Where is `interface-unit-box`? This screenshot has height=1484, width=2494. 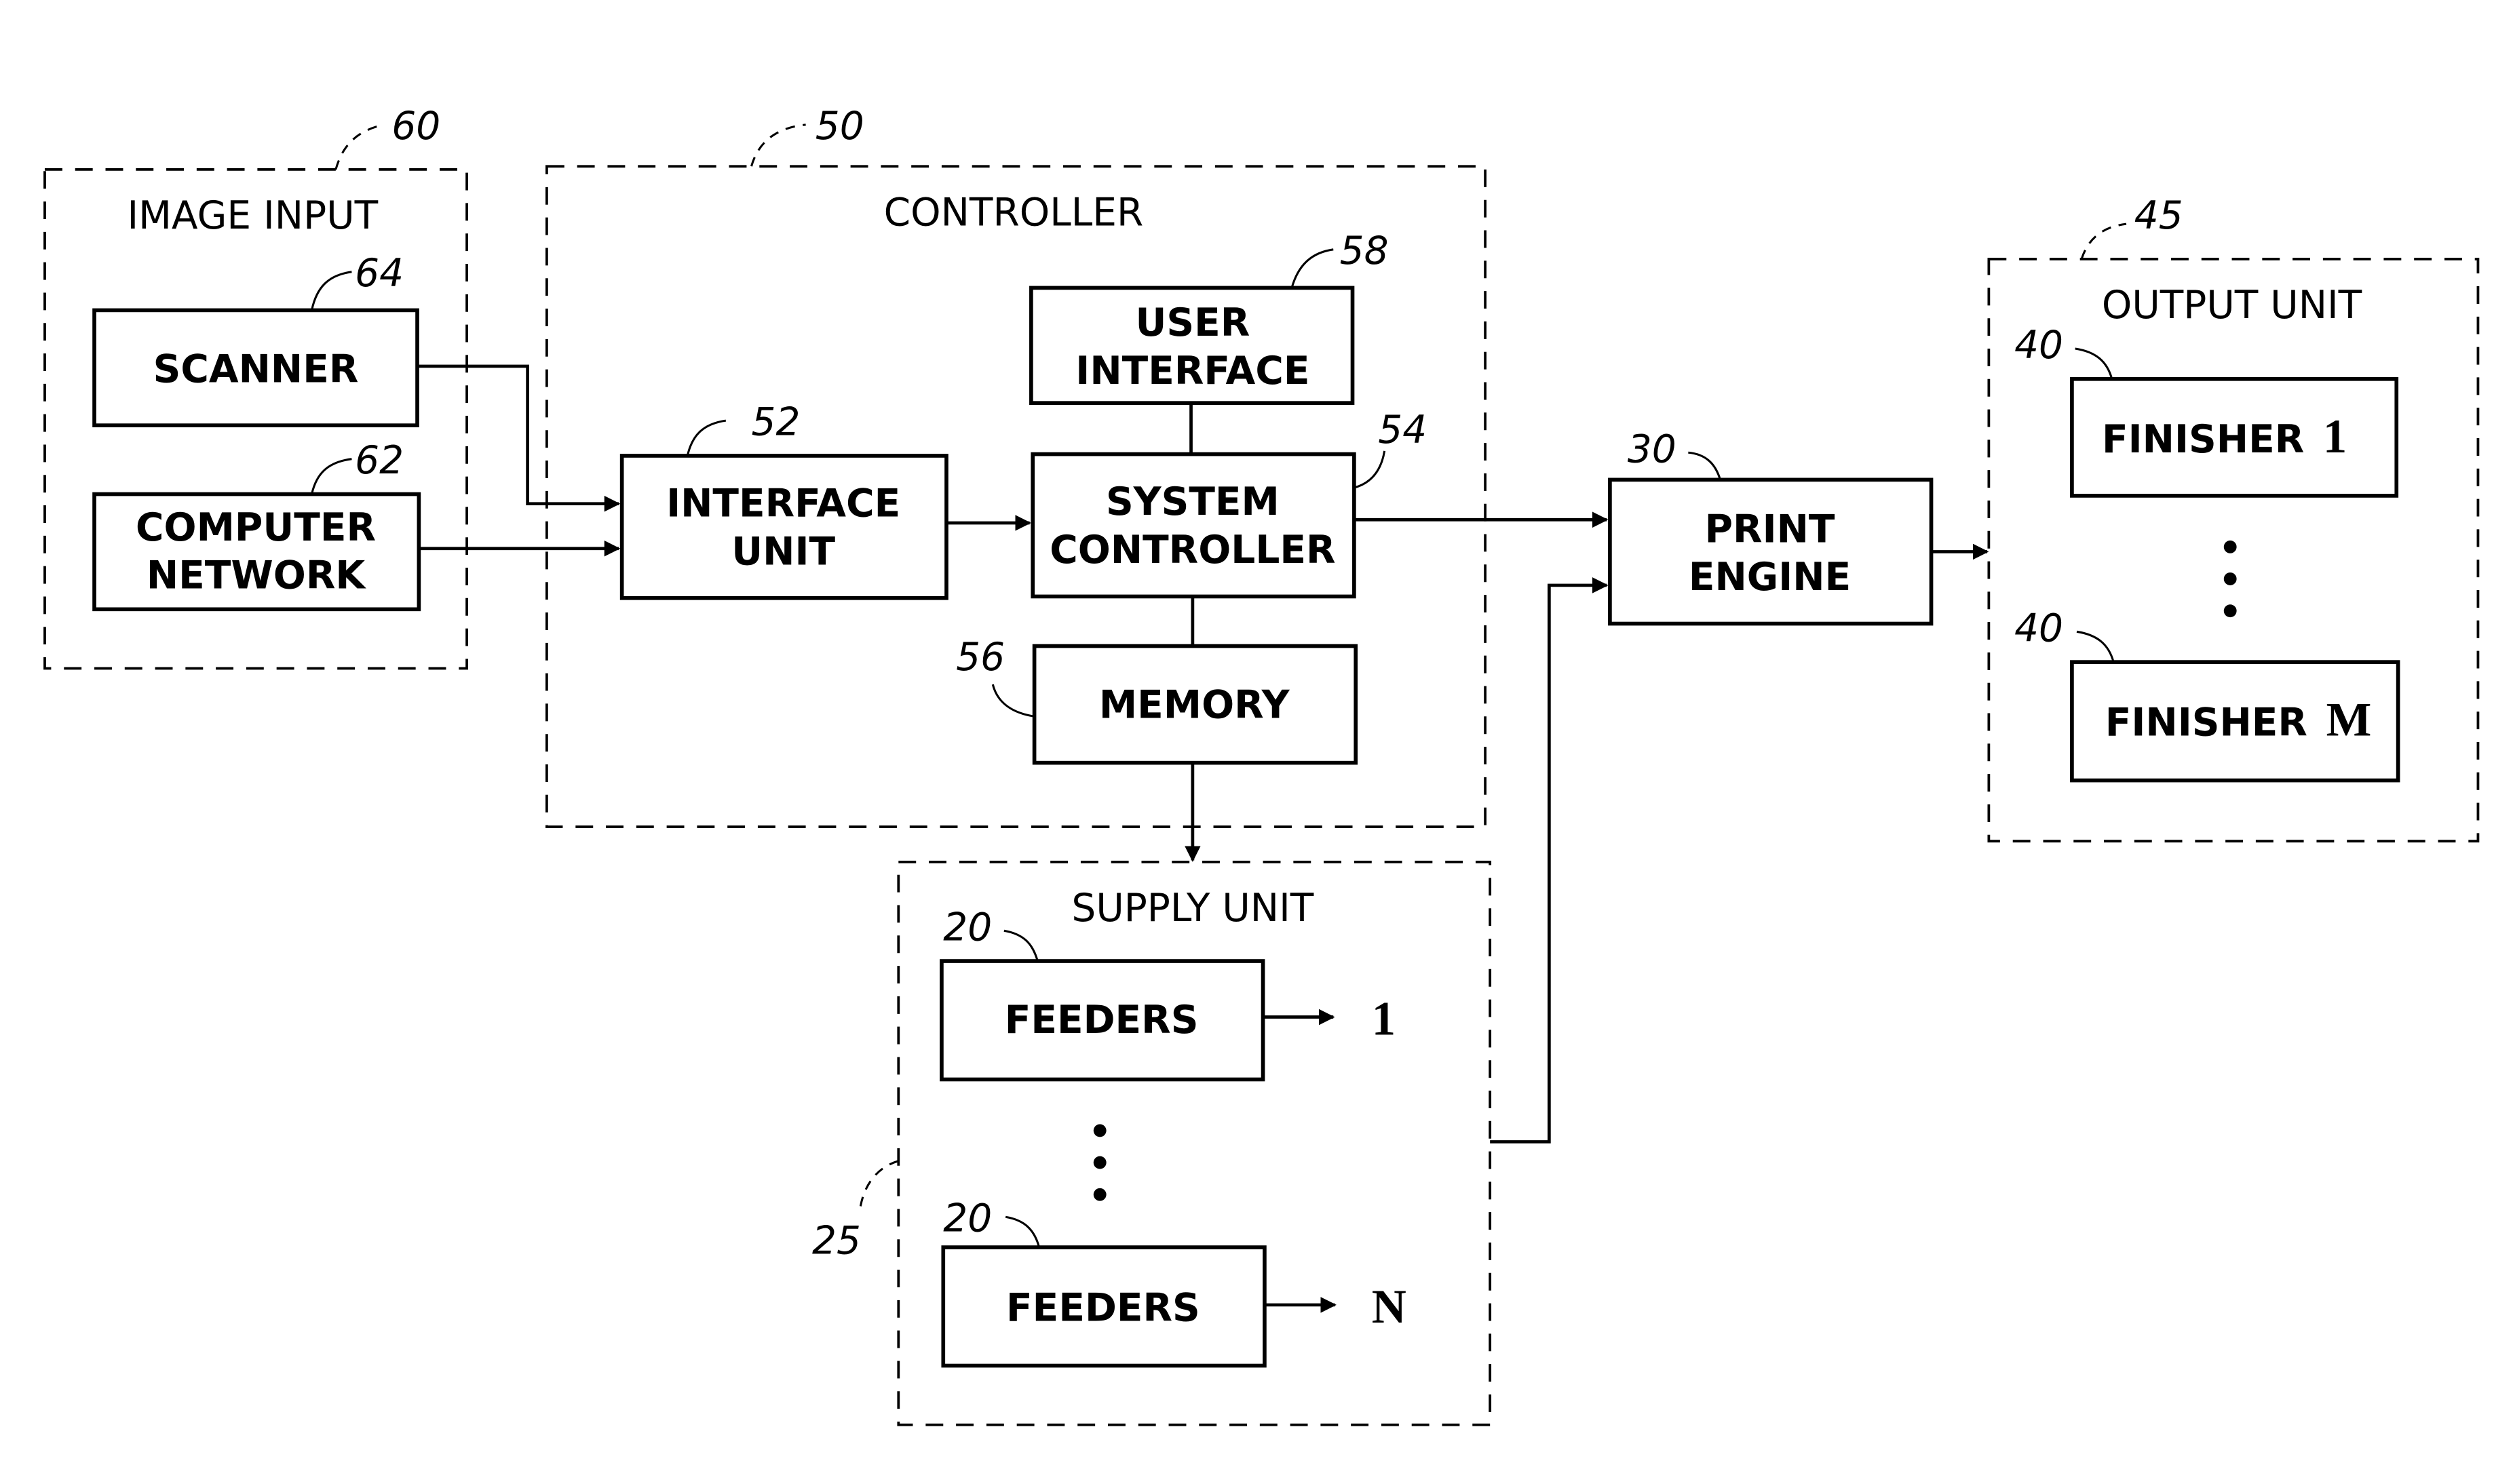 interface-unit-box is located at coordinates (783, 527).